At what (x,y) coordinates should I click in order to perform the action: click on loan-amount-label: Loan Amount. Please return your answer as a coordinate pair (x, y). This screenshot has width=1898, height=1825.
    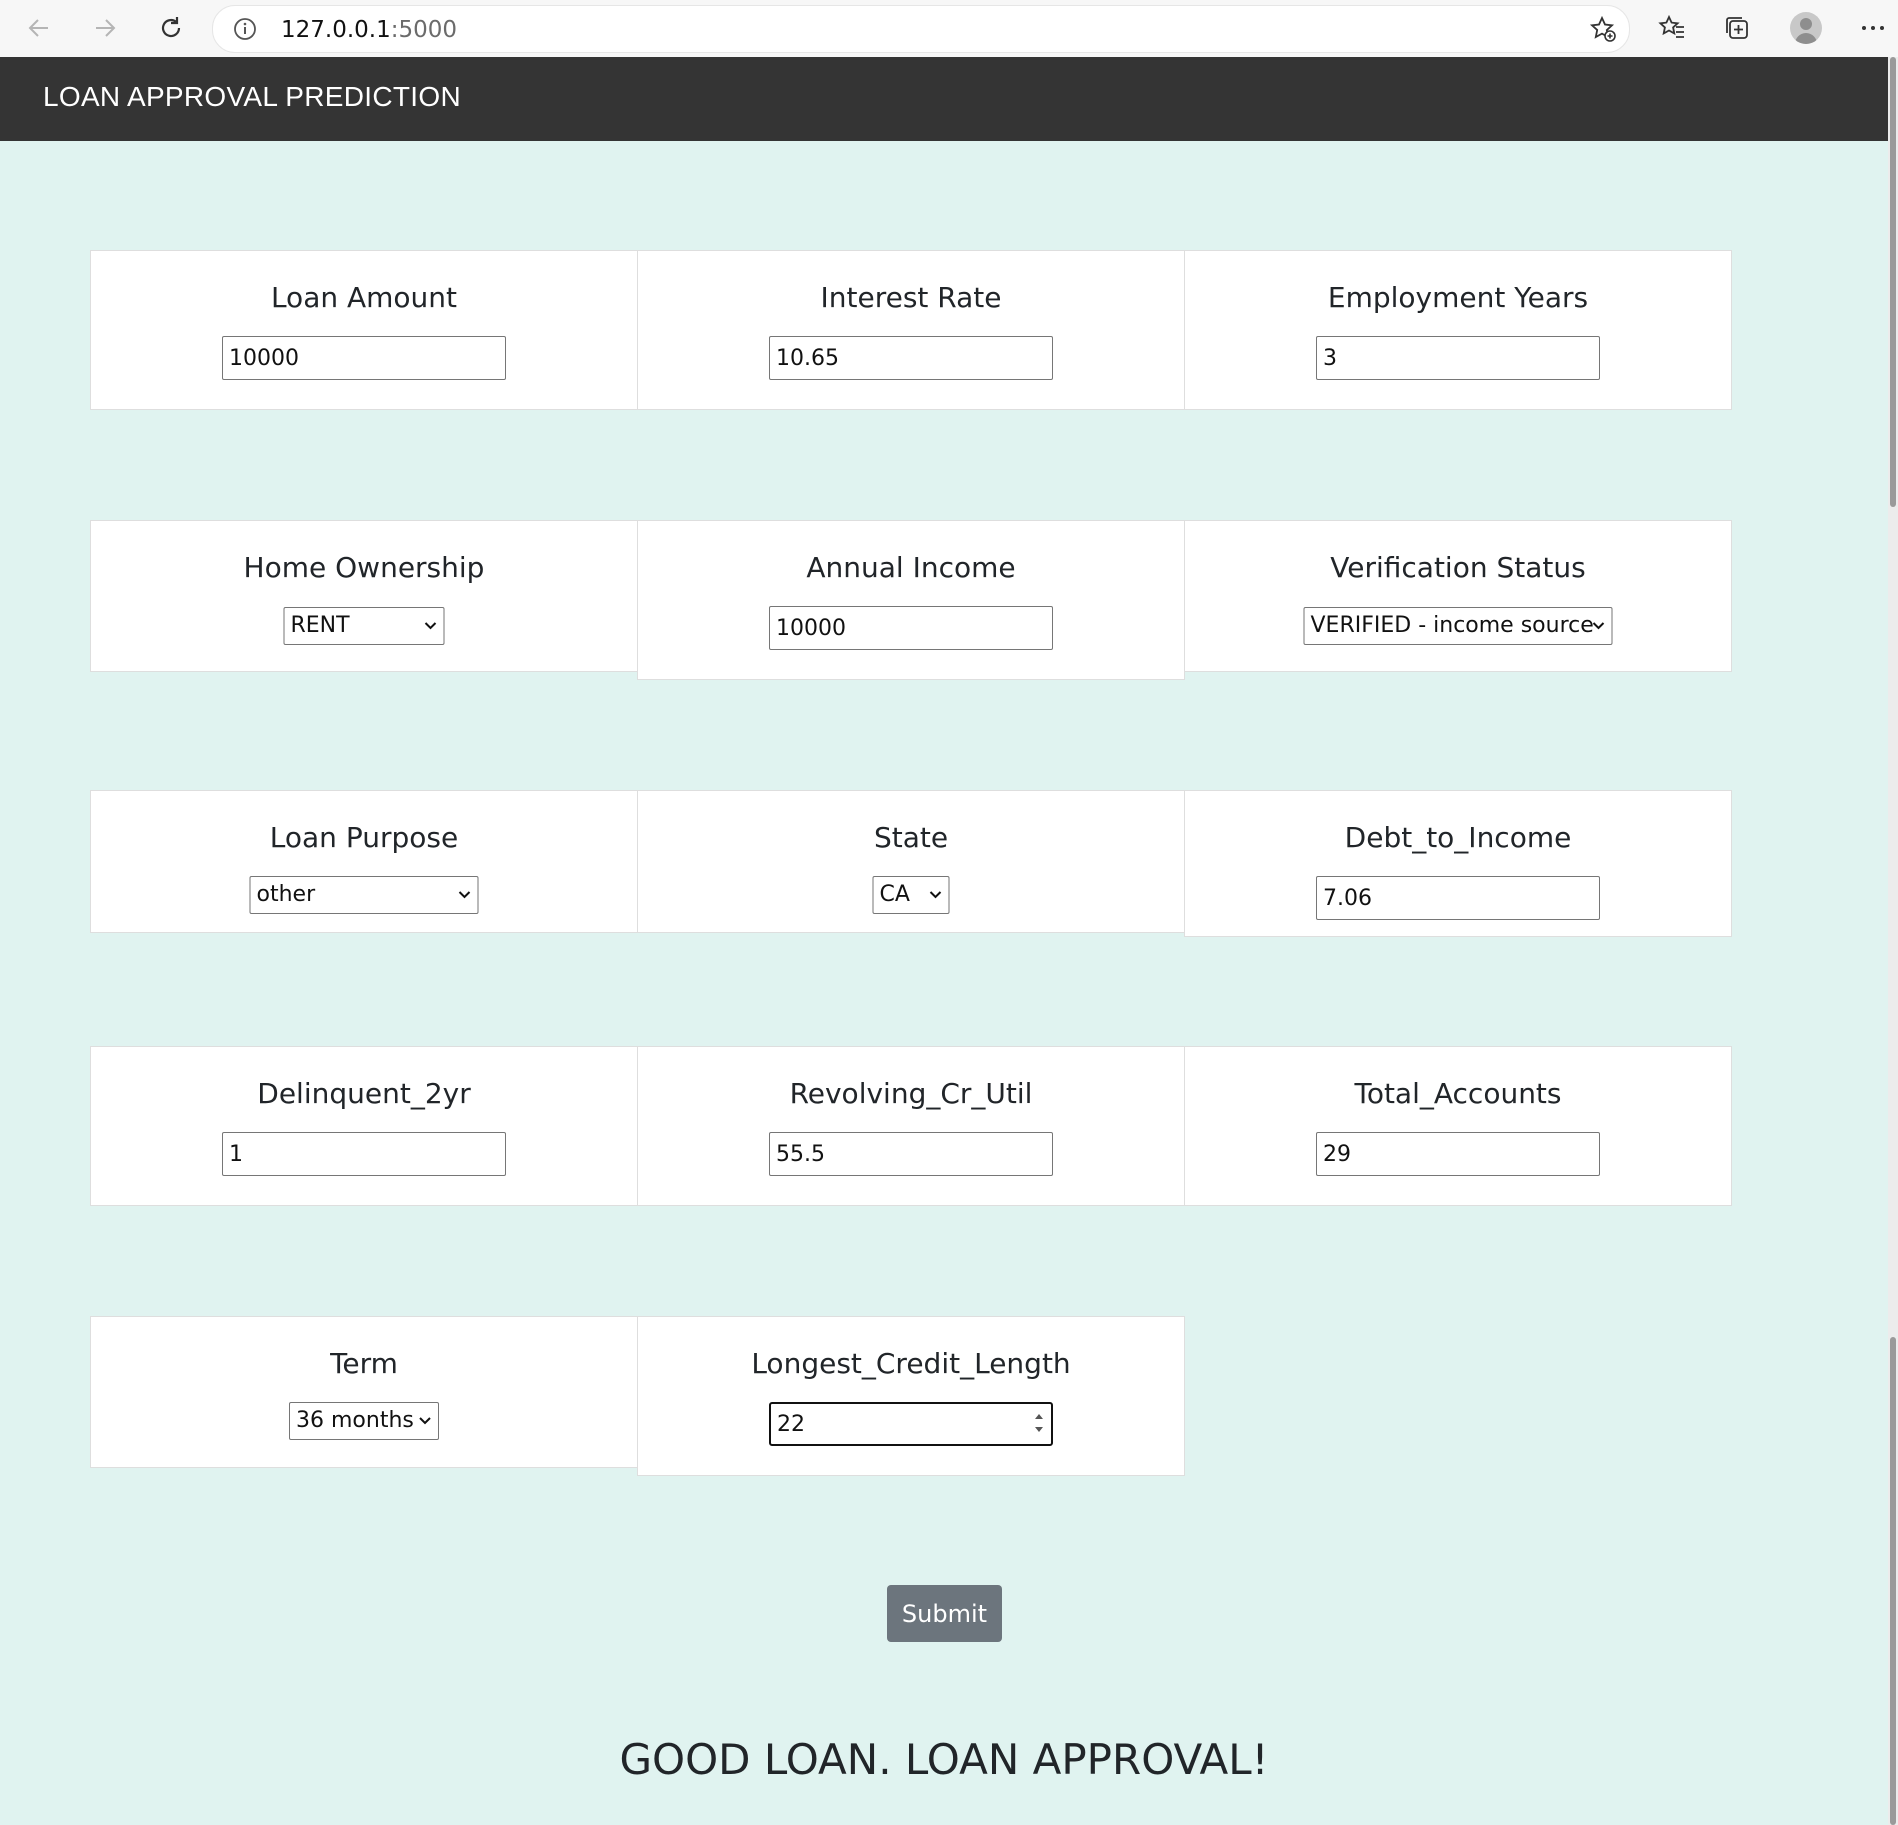
    Looking at the image, I should click on (364, 297).